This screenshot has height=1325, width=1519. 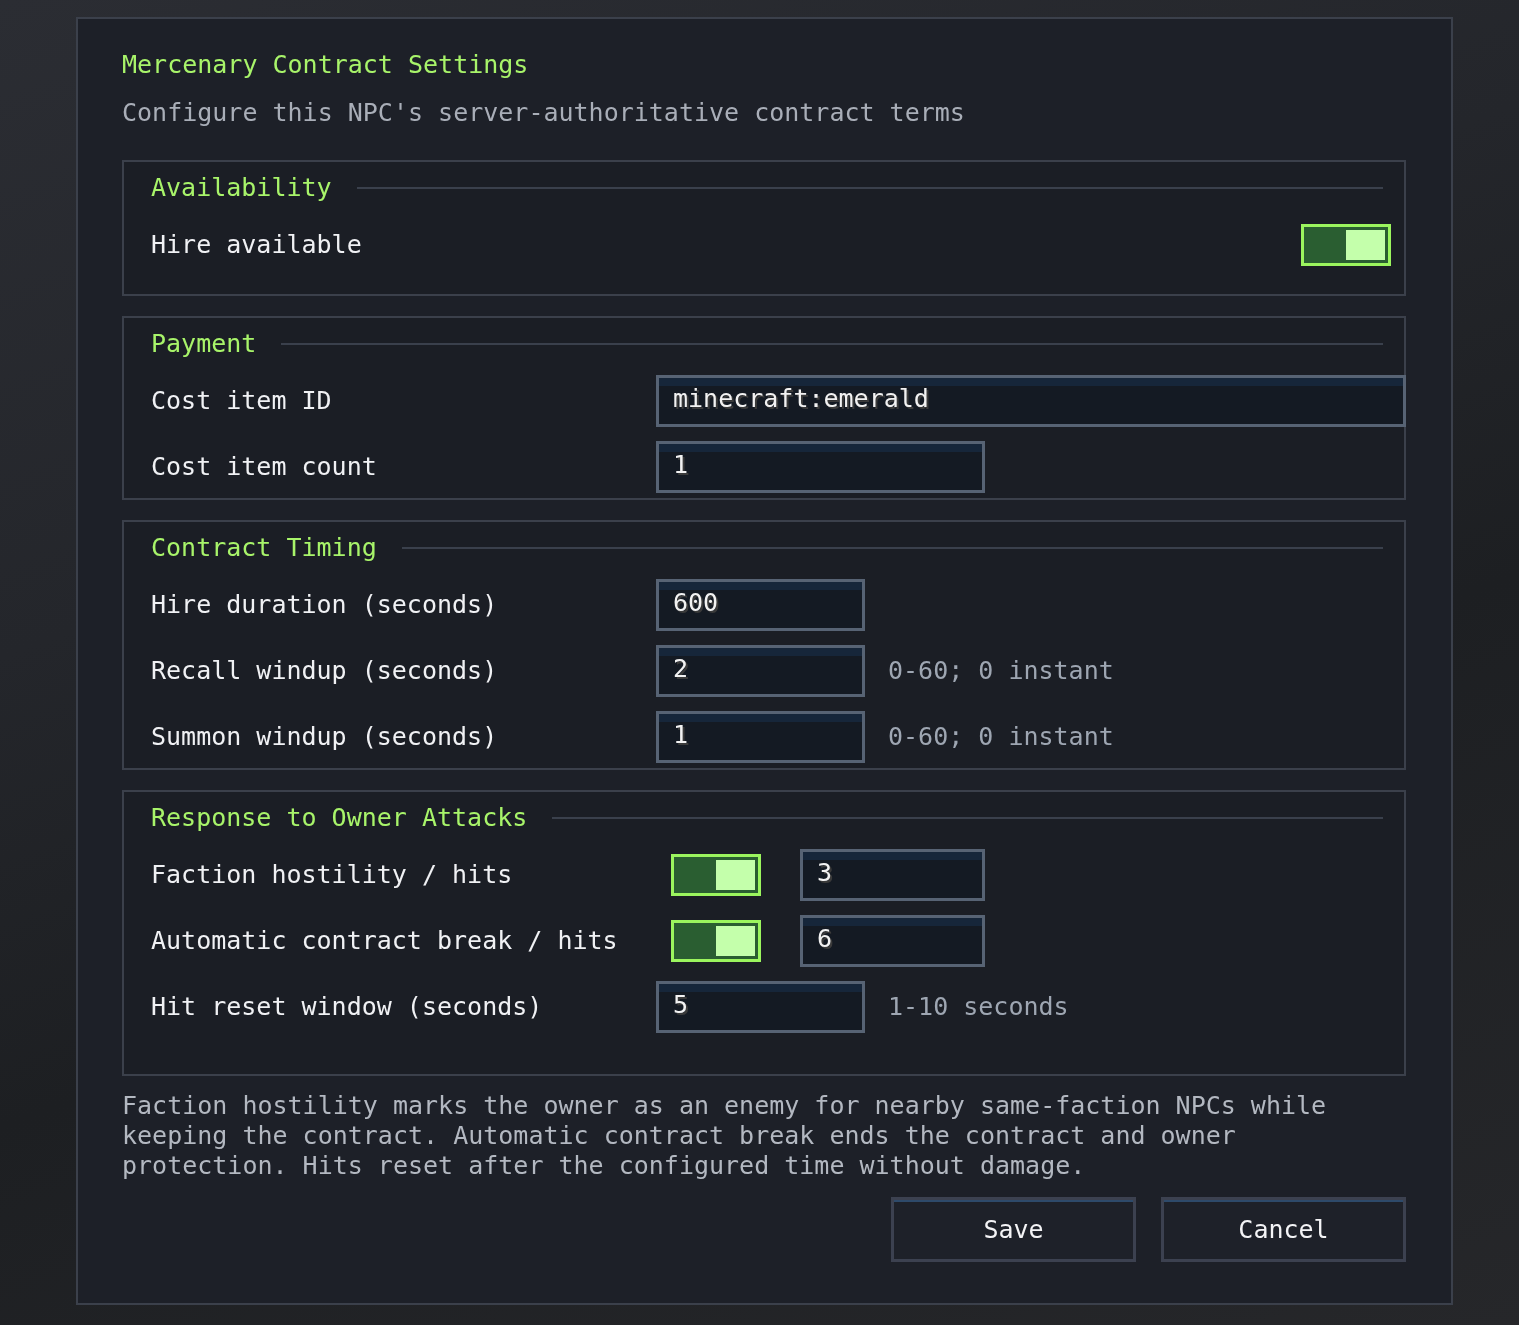 What do you see at coordinates (347, 1007) in the screenshot?
I see `field-label: Hit reset window (seconds)` at bounding box center [347, 1007].